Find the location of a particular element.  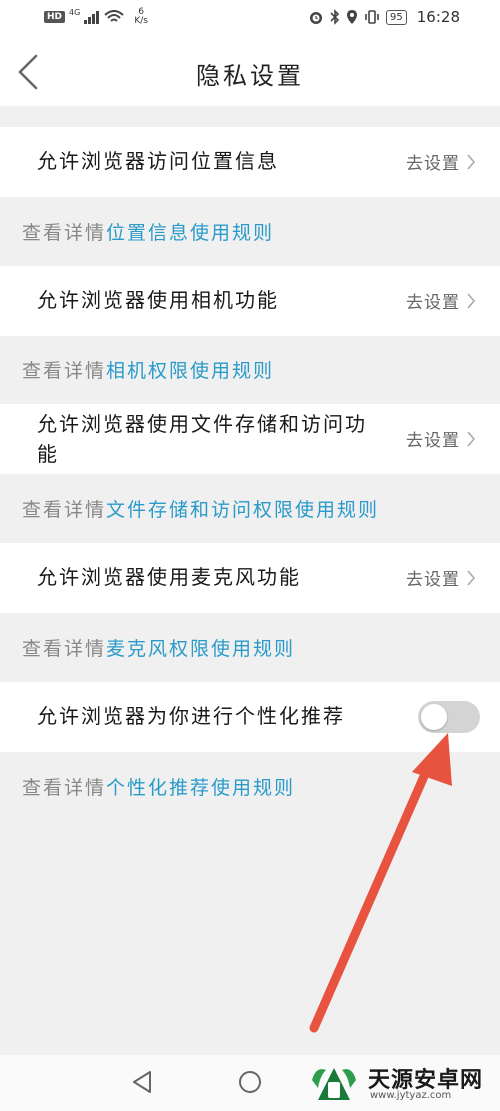

goto-settings-storage: 去设置 is located at coordinates (441, 438).